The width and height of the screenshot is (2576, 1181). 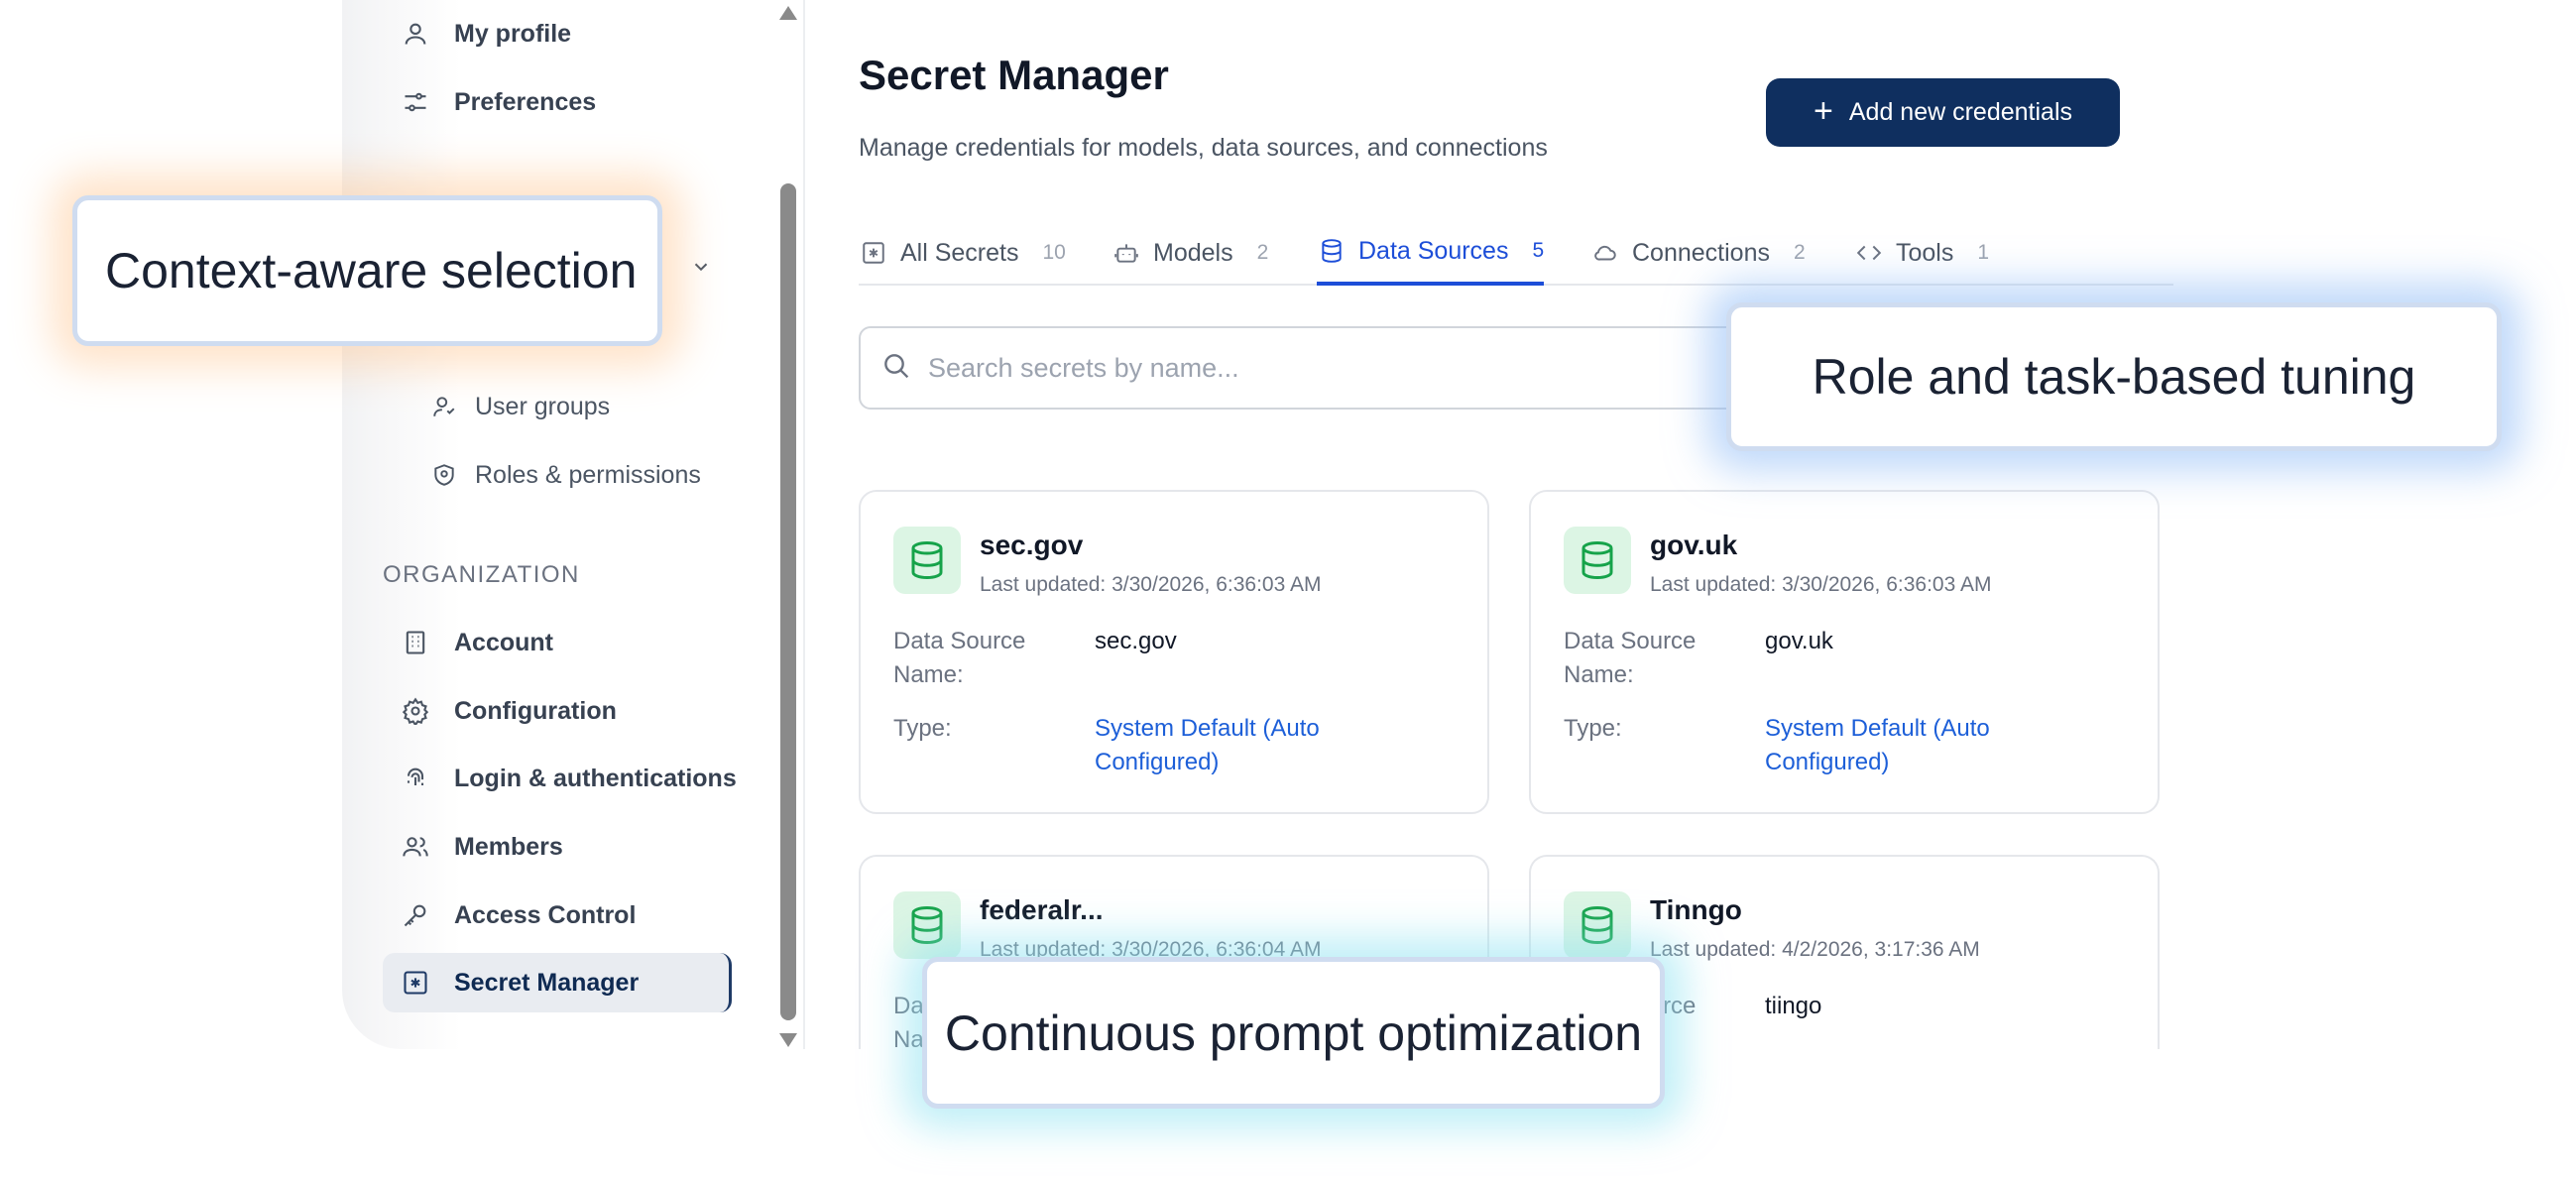 What do you see at coordinates (513, 33) in the screenshot?
I see `sidebar-item-label: My profile` at bounding box center [513, 33].